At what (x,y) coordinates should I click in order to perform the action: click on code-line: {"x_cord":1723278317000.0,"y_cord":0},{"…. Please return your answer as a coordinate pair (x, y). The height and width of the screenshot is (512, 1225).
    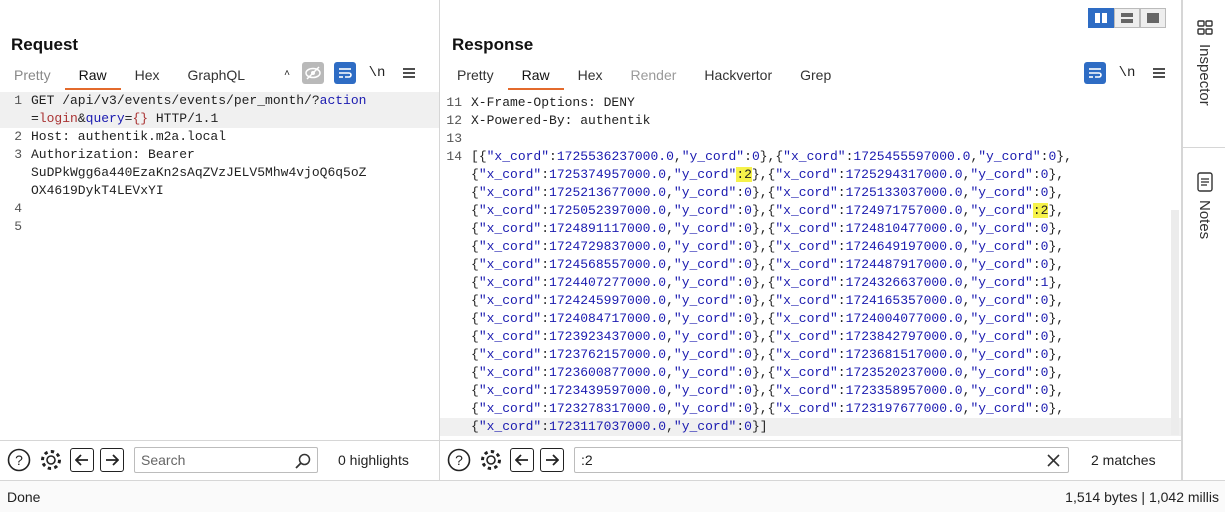
    Looking at the image, I should click on (810, 409).